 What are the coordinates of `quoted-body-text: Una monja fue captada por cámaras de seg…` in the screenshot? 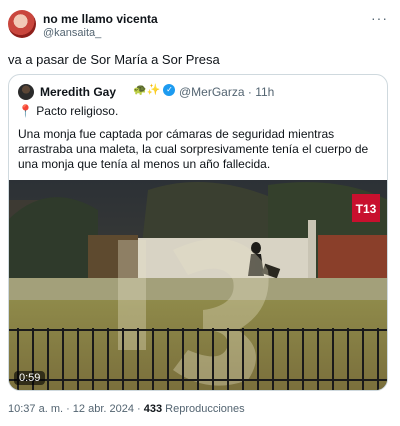 It's located at (193, 149).